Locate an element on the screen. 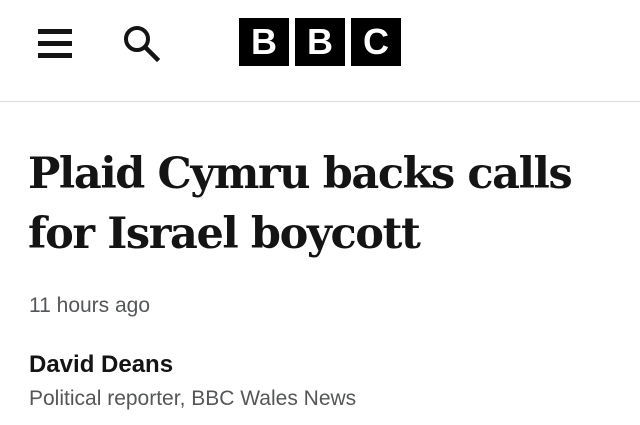  bbc-logo: B B C is located at coordinates (320, 42).